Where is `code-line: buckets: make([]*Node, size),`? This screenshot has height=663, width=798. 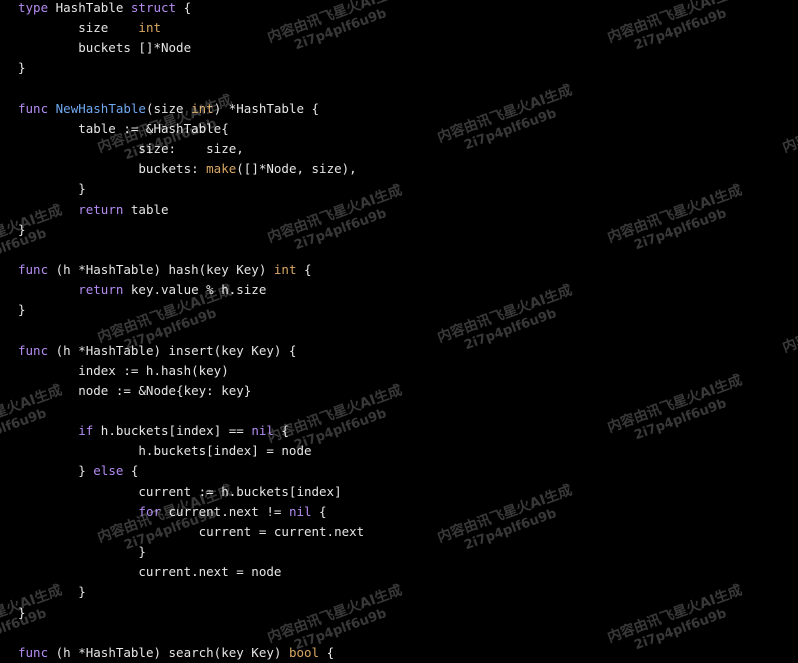
code-line: buckets: make([]*Node, size), is located at coordinates (187, 169).